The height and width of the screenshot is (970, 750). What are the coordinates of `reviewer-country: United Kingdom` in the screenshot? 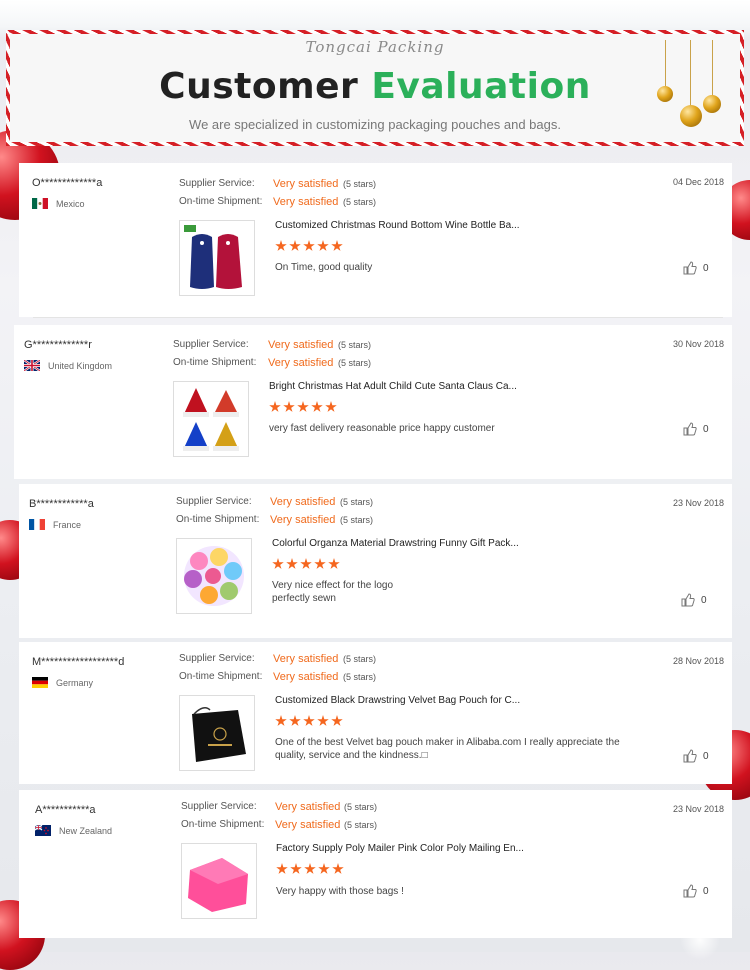 It's located at (68, 365).